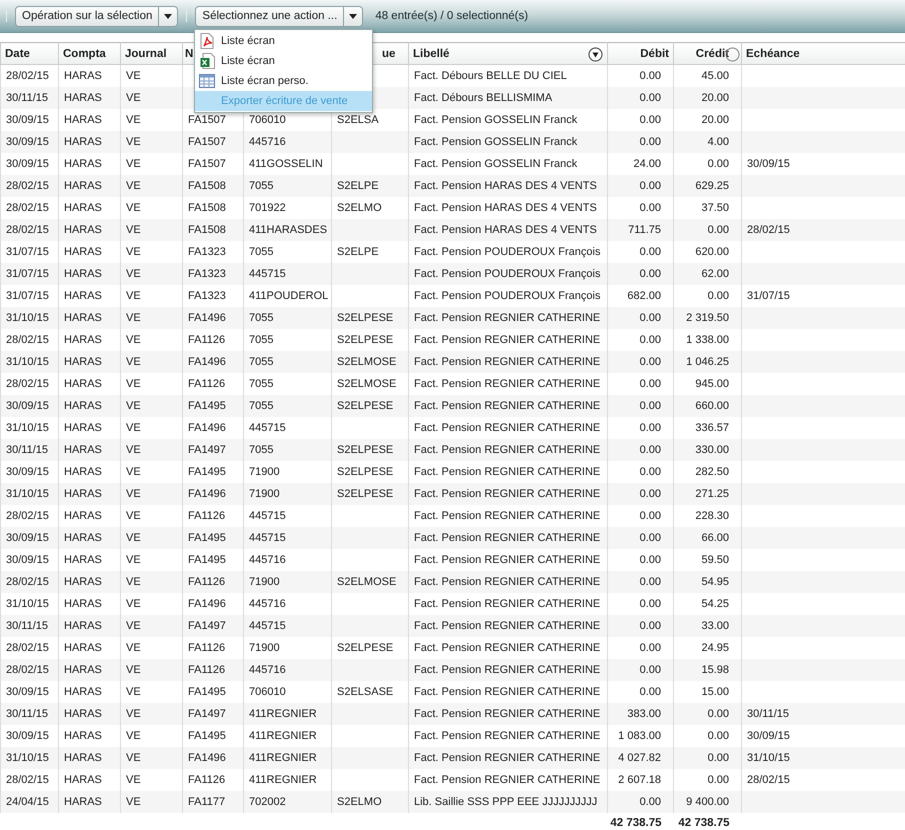  What do you see at coordinates (370, 802) in the screenshot?
I see `table-cell: S2ELMO` at bounding box center [370, 802].